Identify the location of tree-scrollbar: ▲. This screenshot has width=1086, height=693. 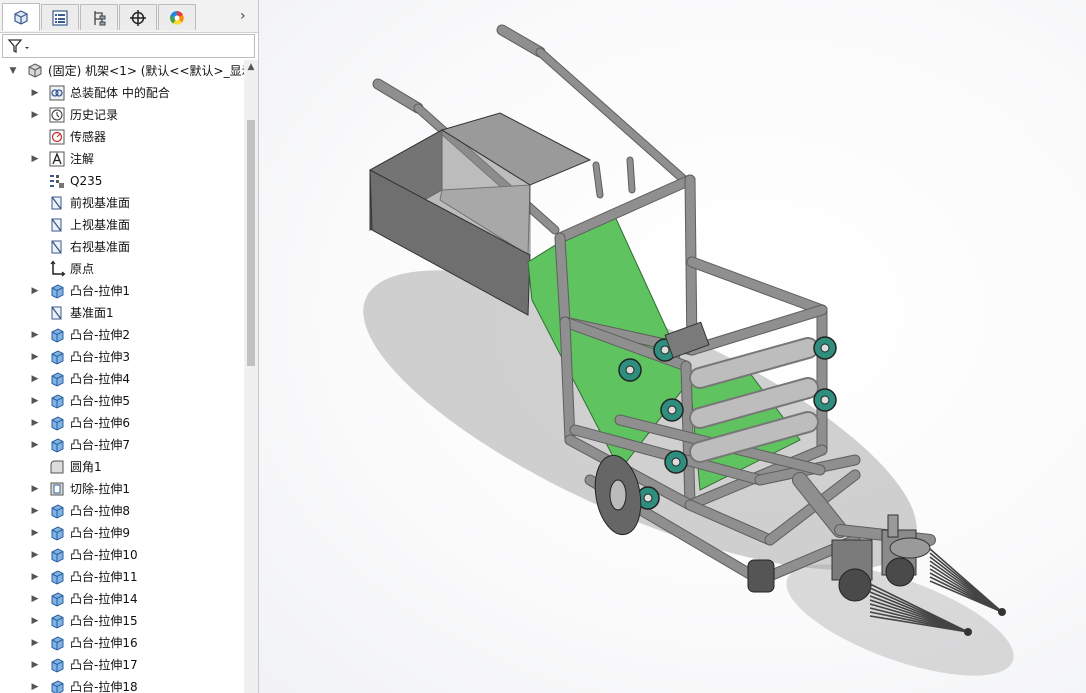
(251, 376).